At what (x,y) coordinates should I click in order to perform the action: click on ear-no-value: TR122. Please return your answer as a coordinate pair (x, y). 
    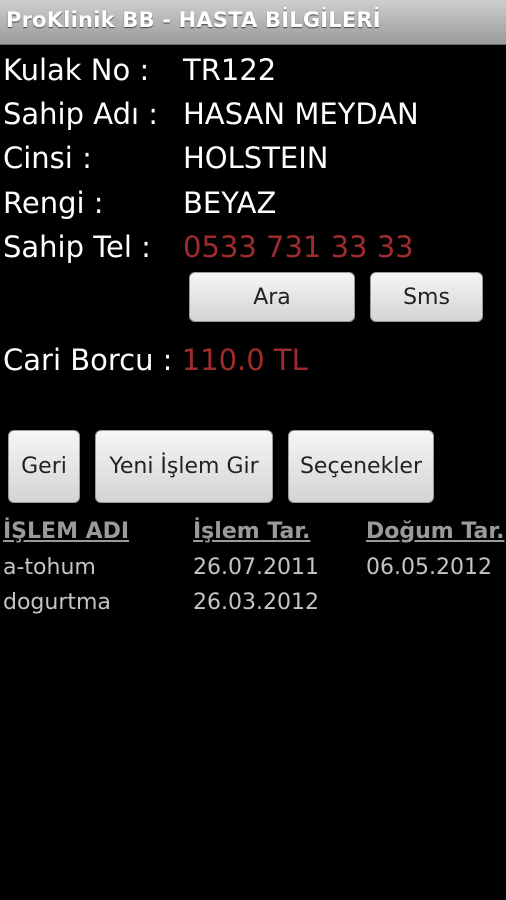
    Looking at the image, I should click on (230, 70).